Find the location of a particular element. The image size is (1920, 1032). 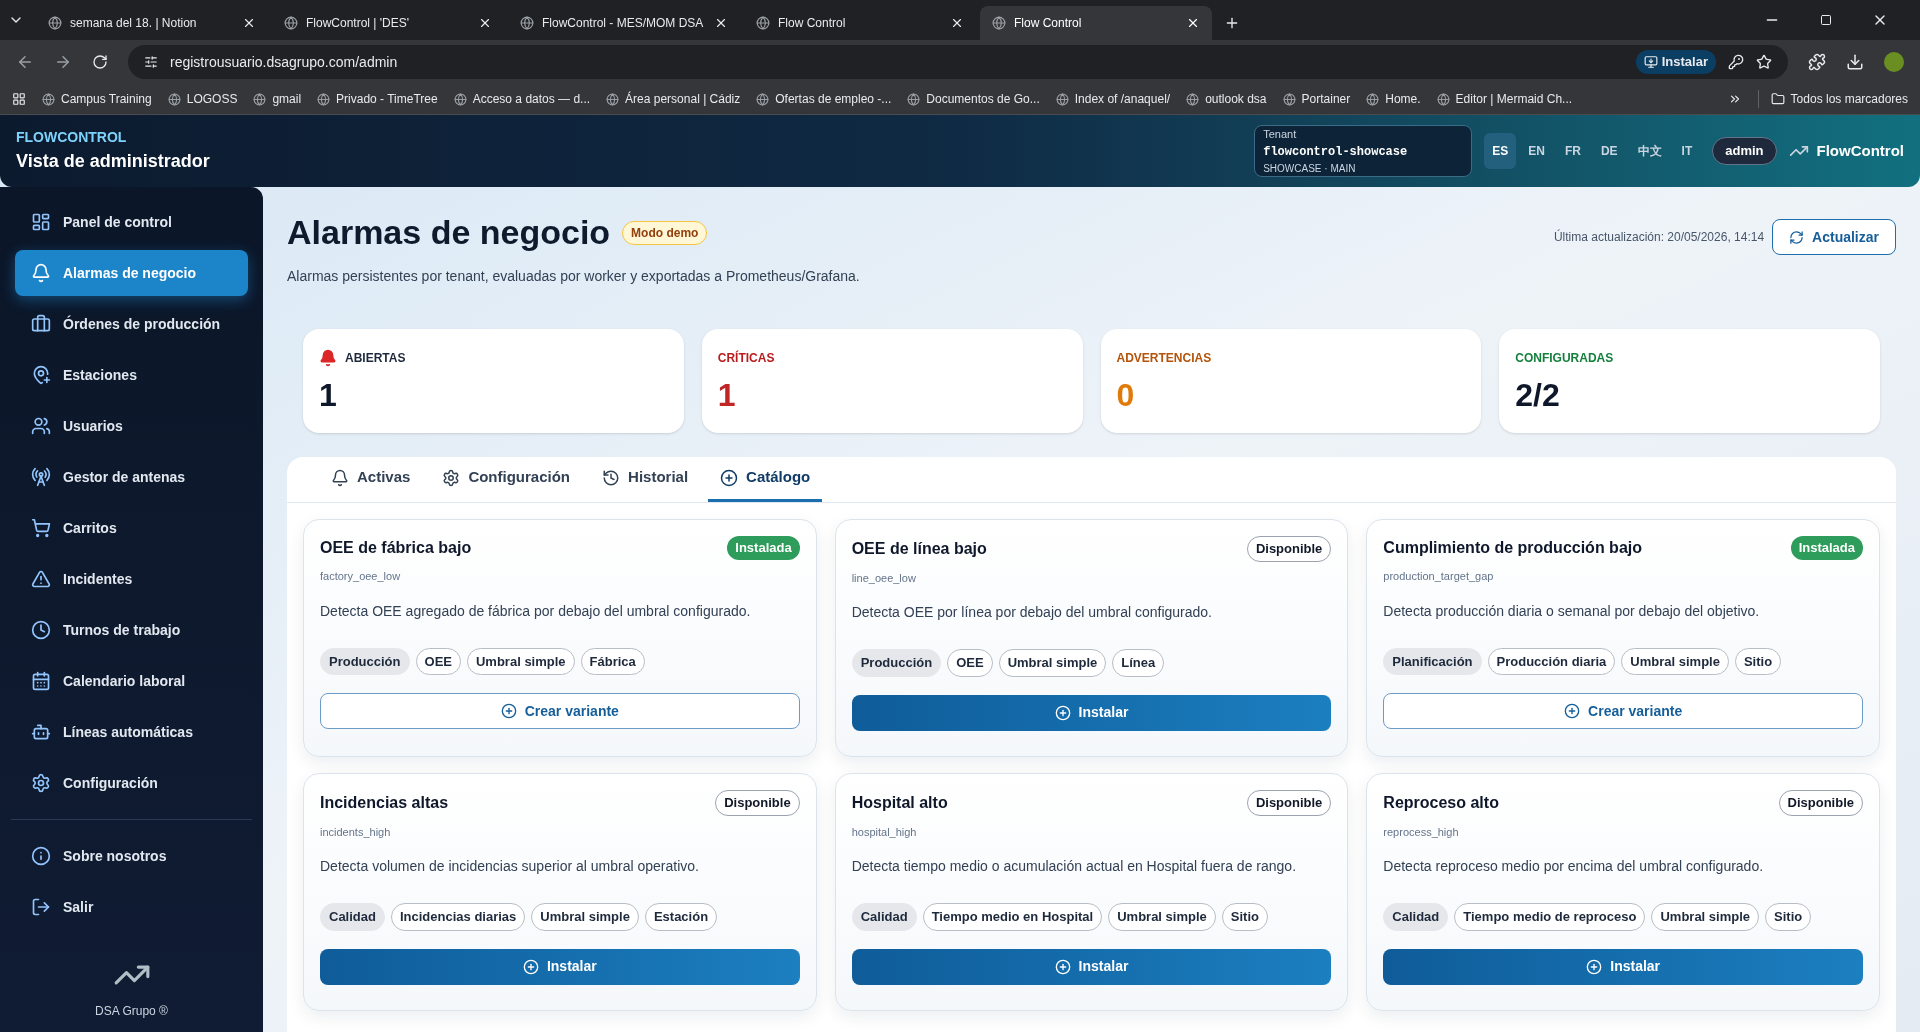

bookmark: gmail is located at coordinates (277, 99).